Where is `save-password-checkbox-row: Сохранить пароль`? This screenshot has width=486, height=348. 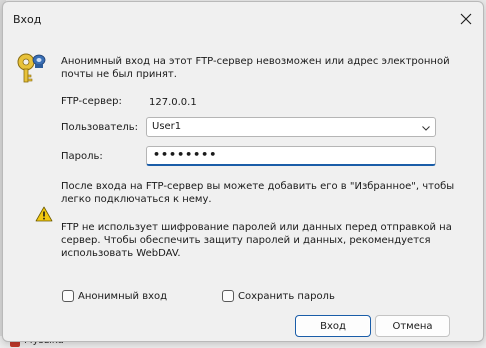 save-password-checkbox-row: Сохранить пароль is located at coordinates (278, 296).